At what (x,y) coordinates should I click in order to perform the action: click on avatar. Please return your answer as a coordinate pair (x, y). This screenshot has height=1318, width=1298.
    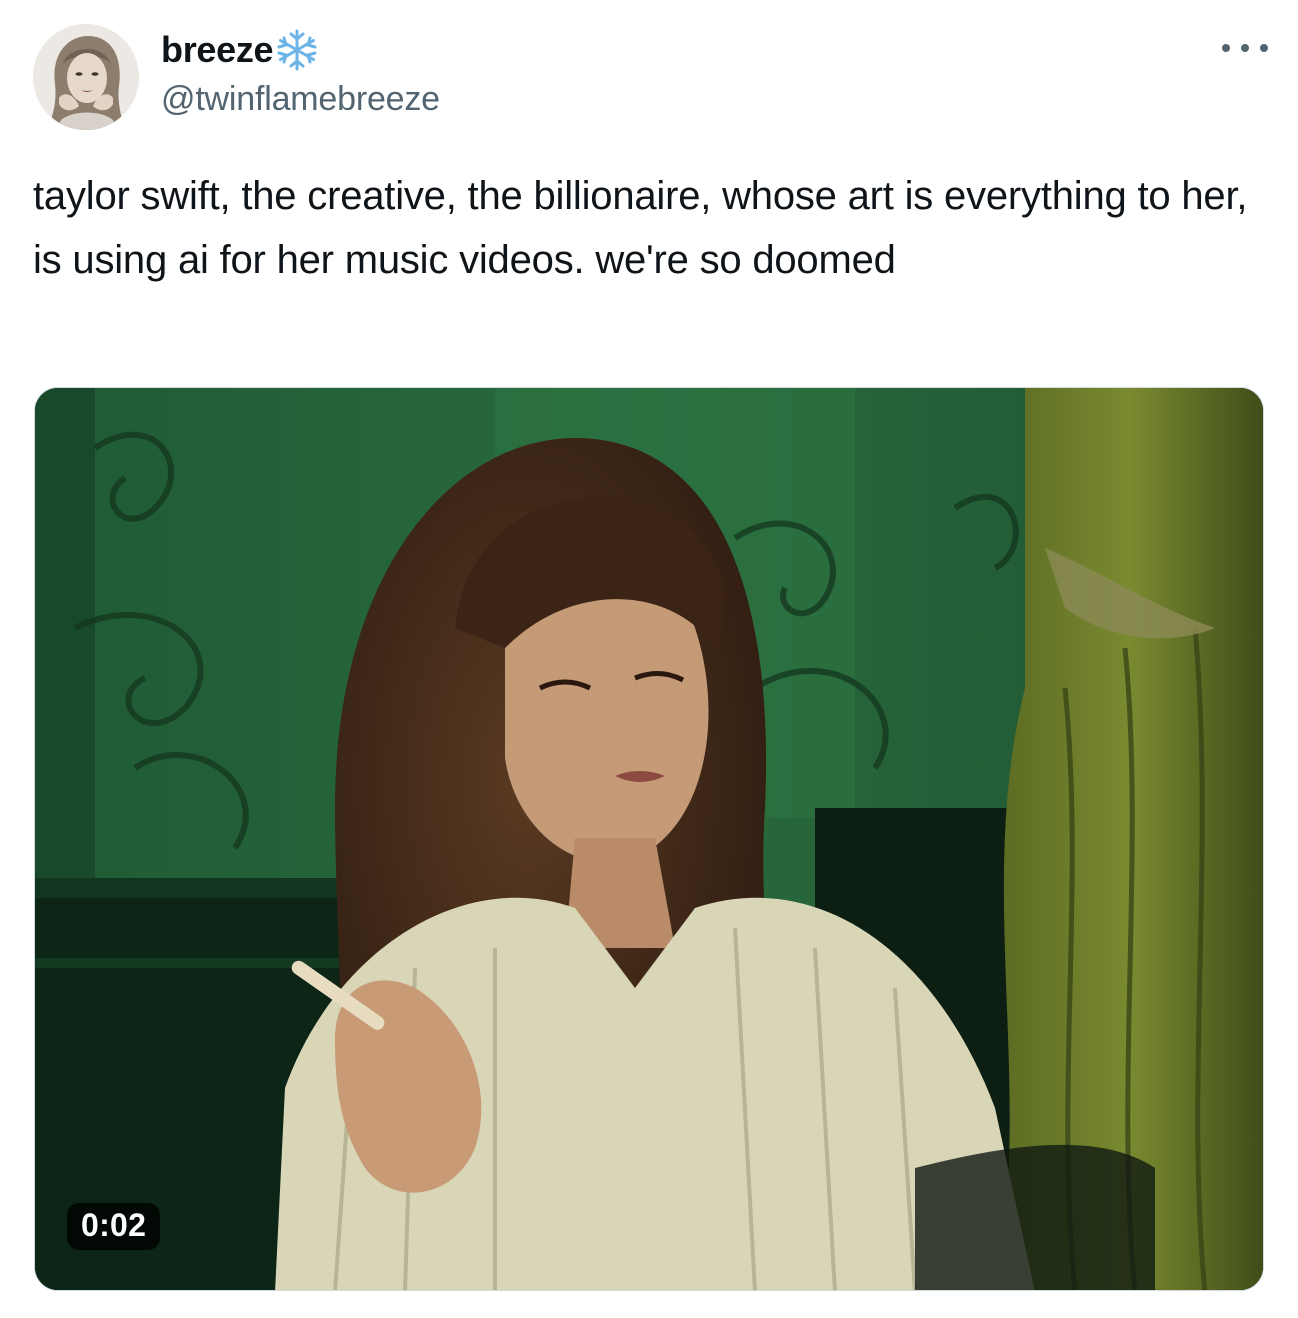
    Looking at the image, I should click on (86, 77).